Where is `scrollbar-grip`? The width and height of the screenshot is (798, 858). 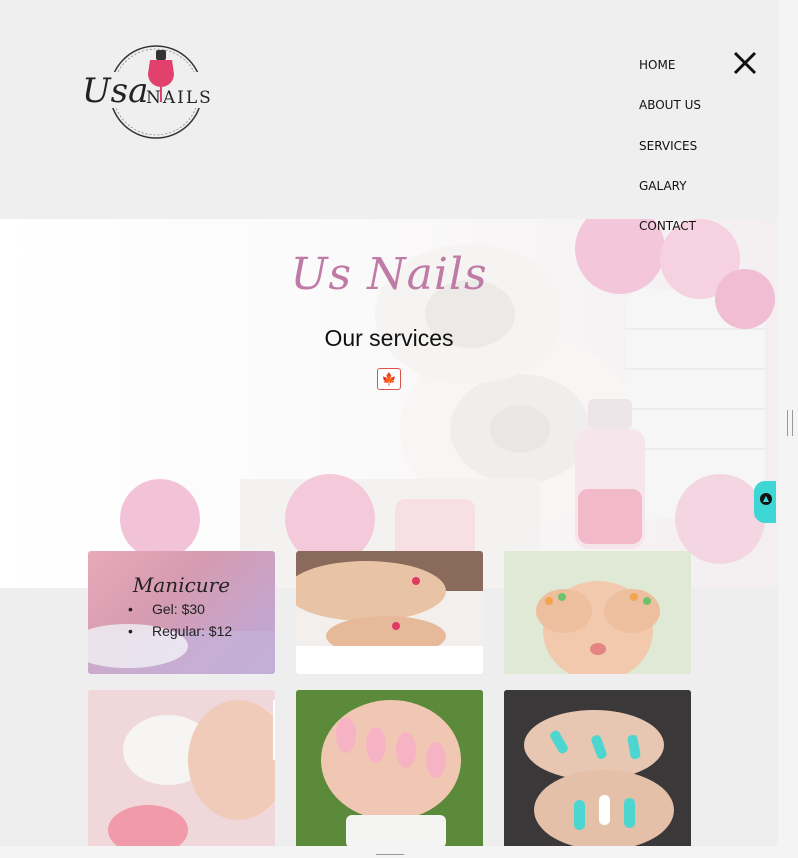
scrollbar-grip is located at coordinates (790, 423).